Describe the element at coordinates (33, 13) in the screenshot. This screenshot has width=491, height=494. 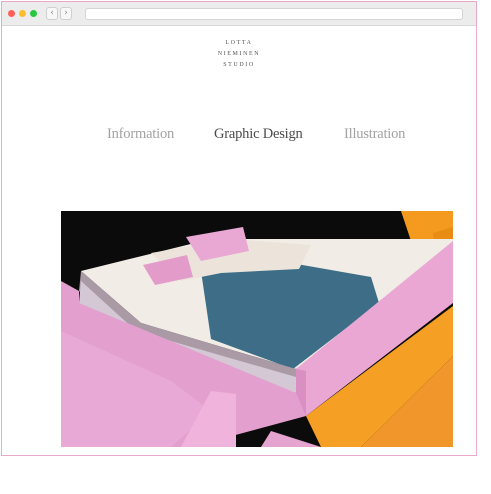
I see `zoom-window-button` at that location.